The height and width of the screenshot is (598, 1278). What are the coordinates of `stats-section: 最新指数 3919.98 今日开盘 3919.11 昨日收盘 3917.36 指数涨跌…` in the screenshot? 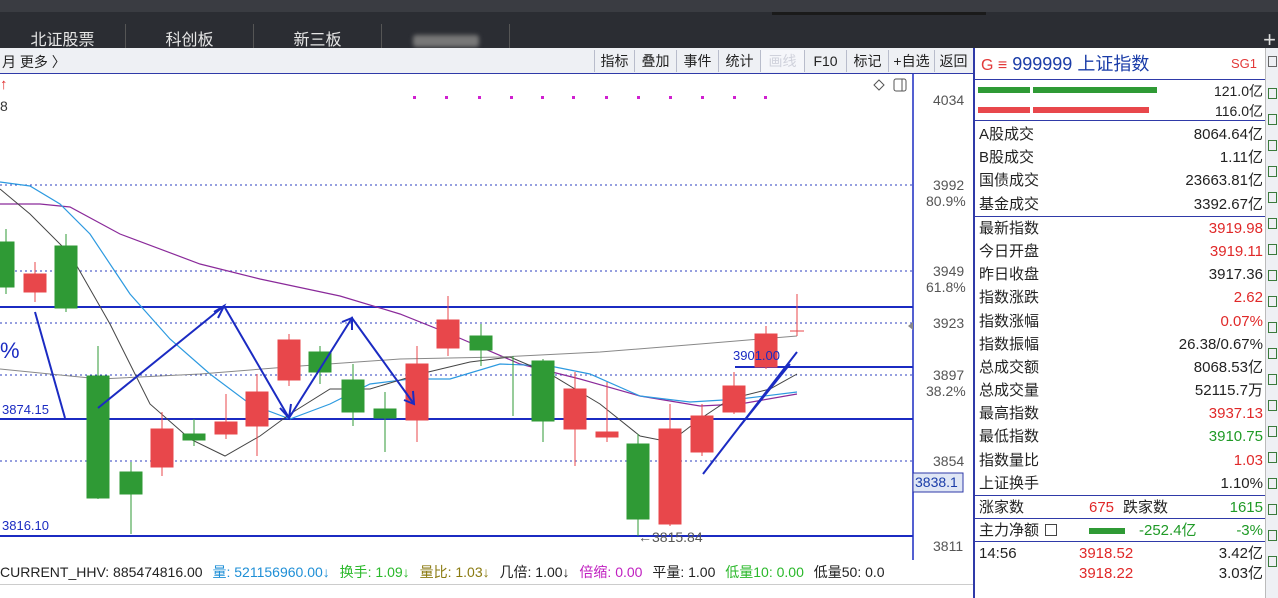 It's located at (1120, 355).